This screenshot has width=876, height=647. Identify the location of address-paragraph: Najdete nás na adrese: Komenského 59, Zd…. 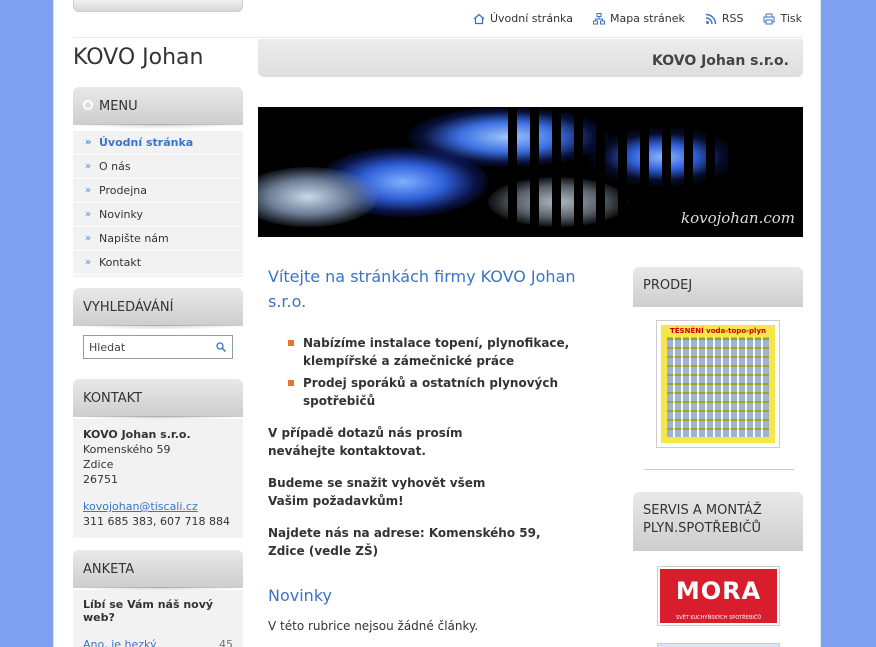
(404, 542).